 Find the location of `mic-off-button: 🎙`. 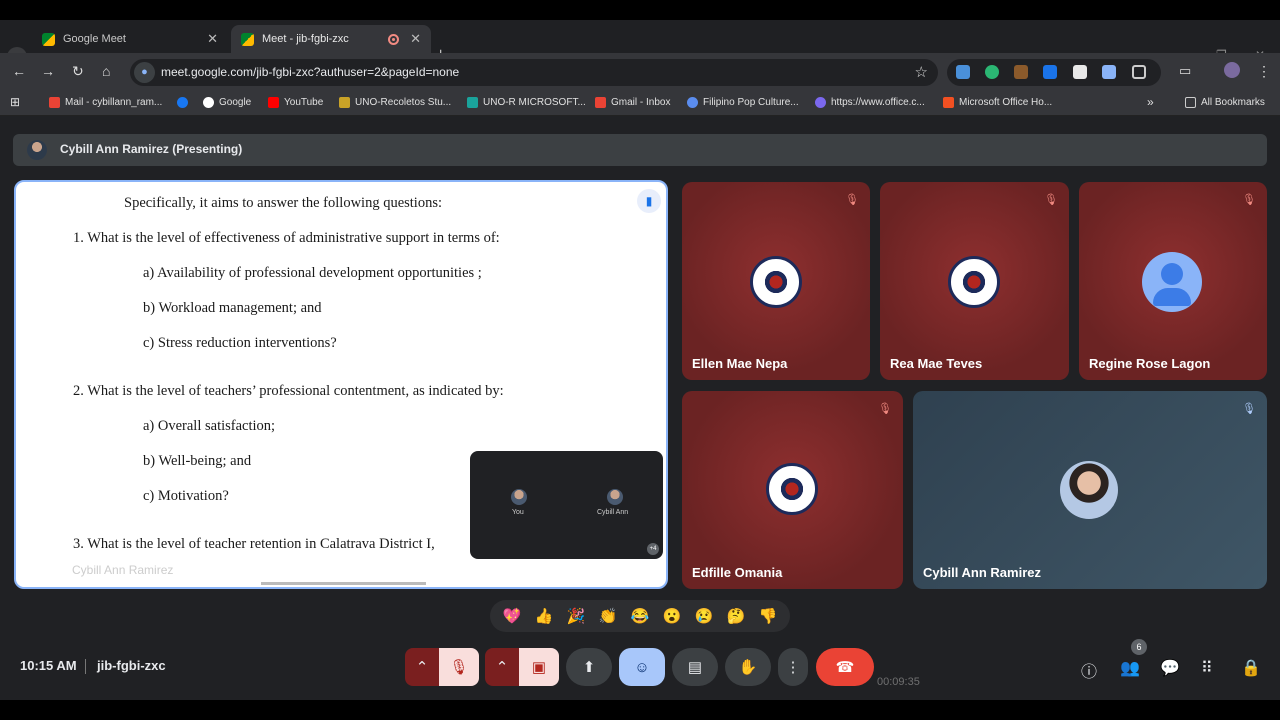

mic-off-button: 🎙 is located at coordinates (459, 667).